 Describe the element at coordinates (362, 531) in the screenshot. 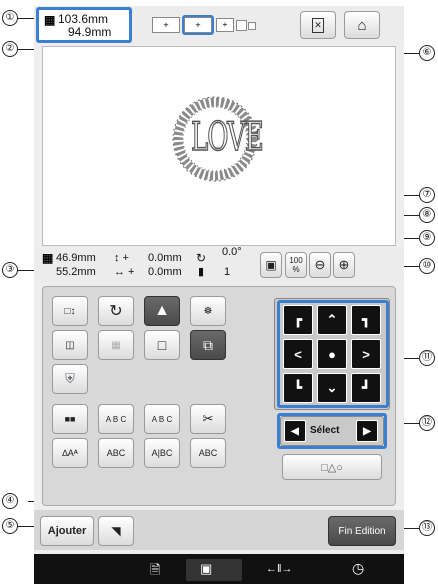

I see `end-edit-button: Fin Edition` at that location.